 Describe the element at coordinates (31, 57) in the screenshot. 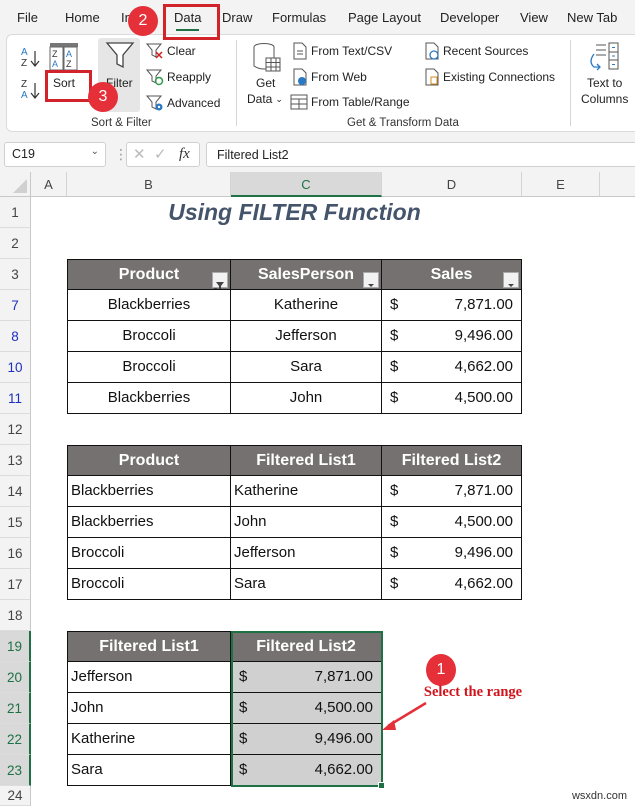

I see `sort-ascending-button: A Z` at that location.